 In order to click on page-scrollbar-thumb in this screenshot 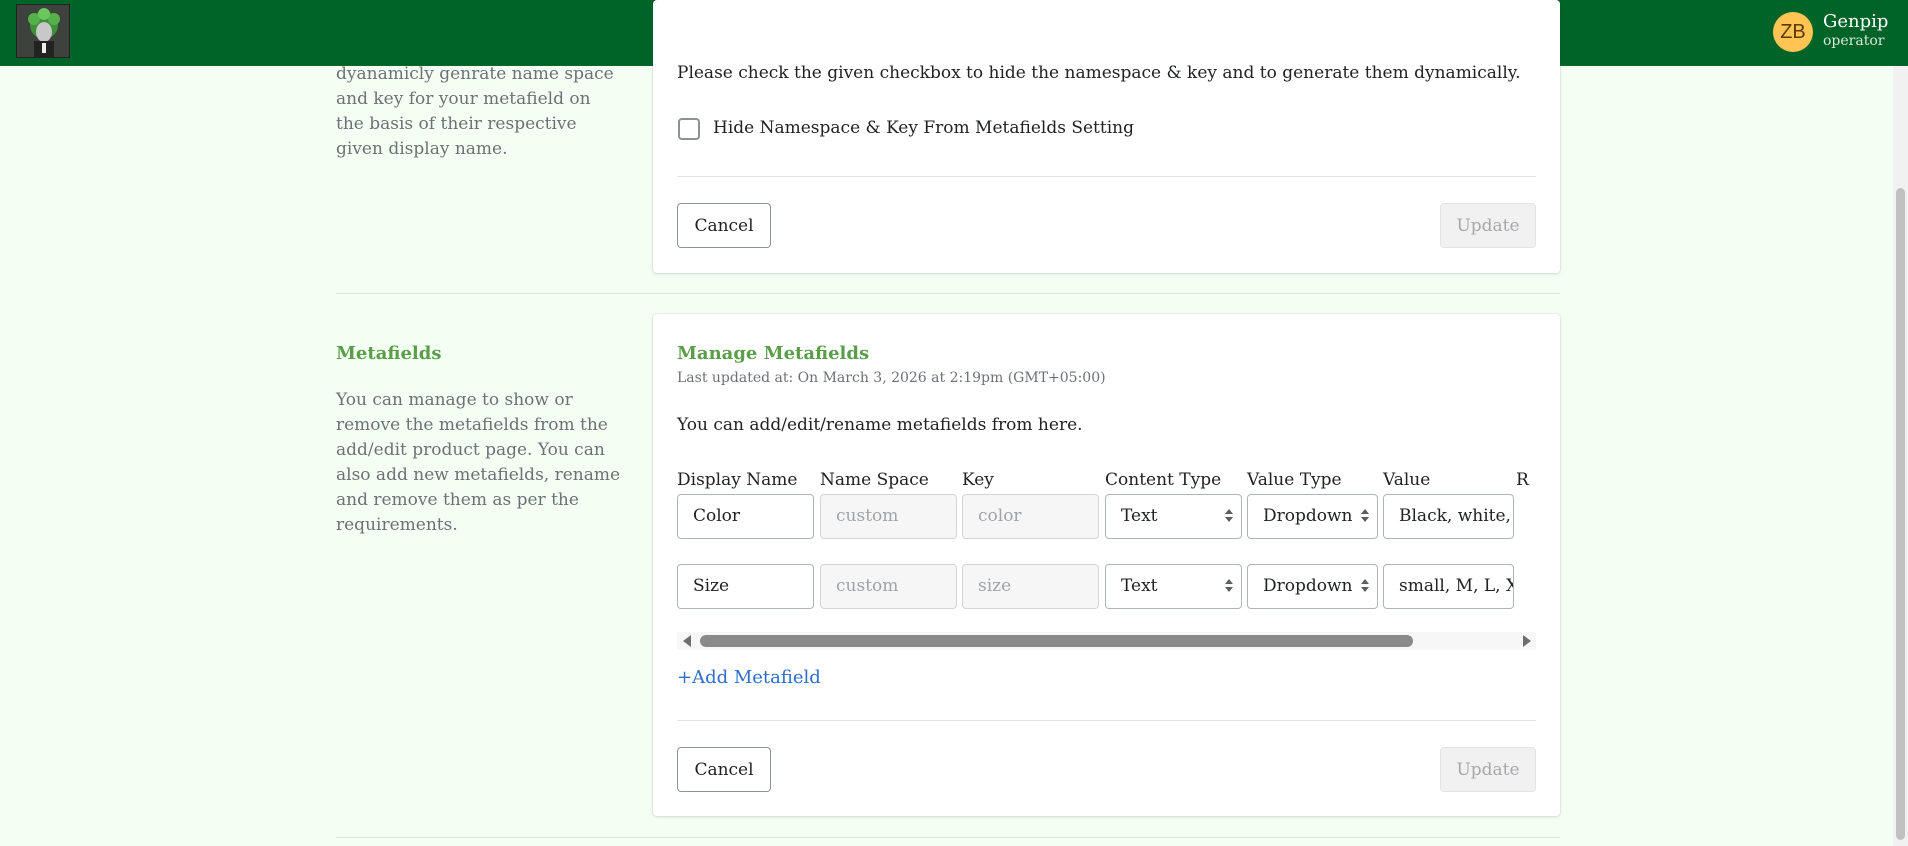, I will do `click(1900, 514)`.